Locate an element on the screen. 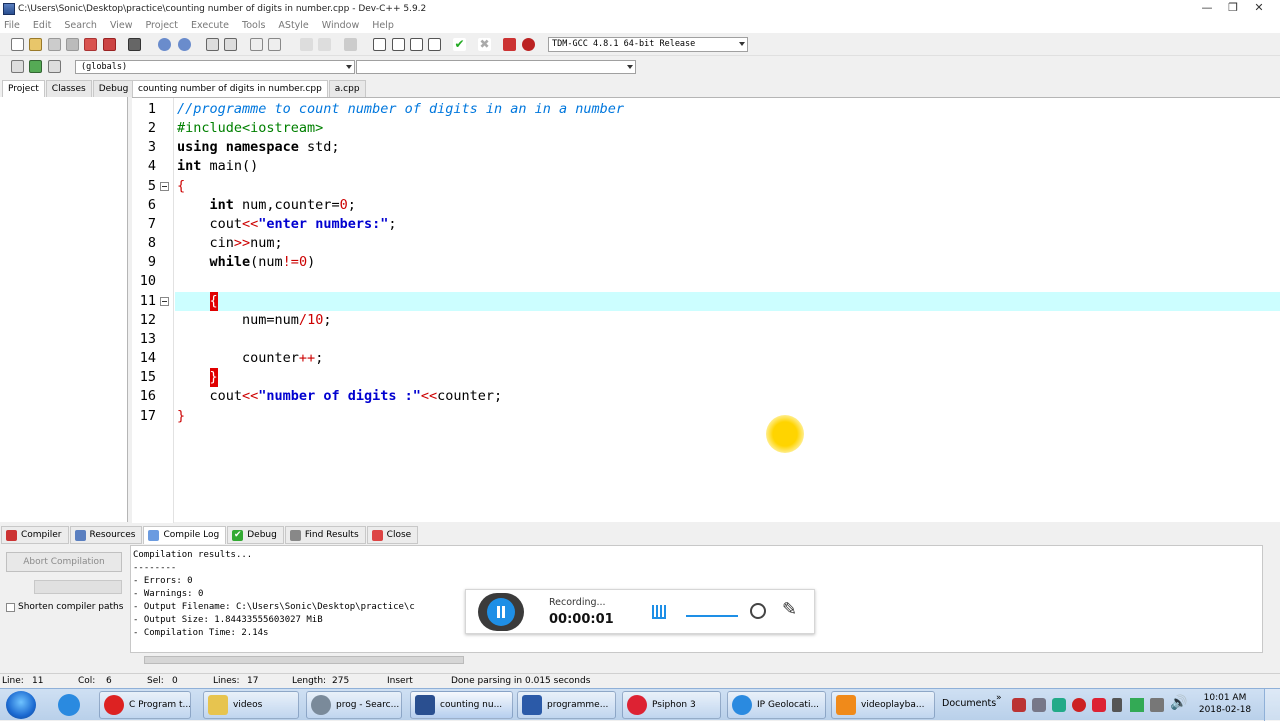  task-videos: videos is located at coordinates (251, 705).